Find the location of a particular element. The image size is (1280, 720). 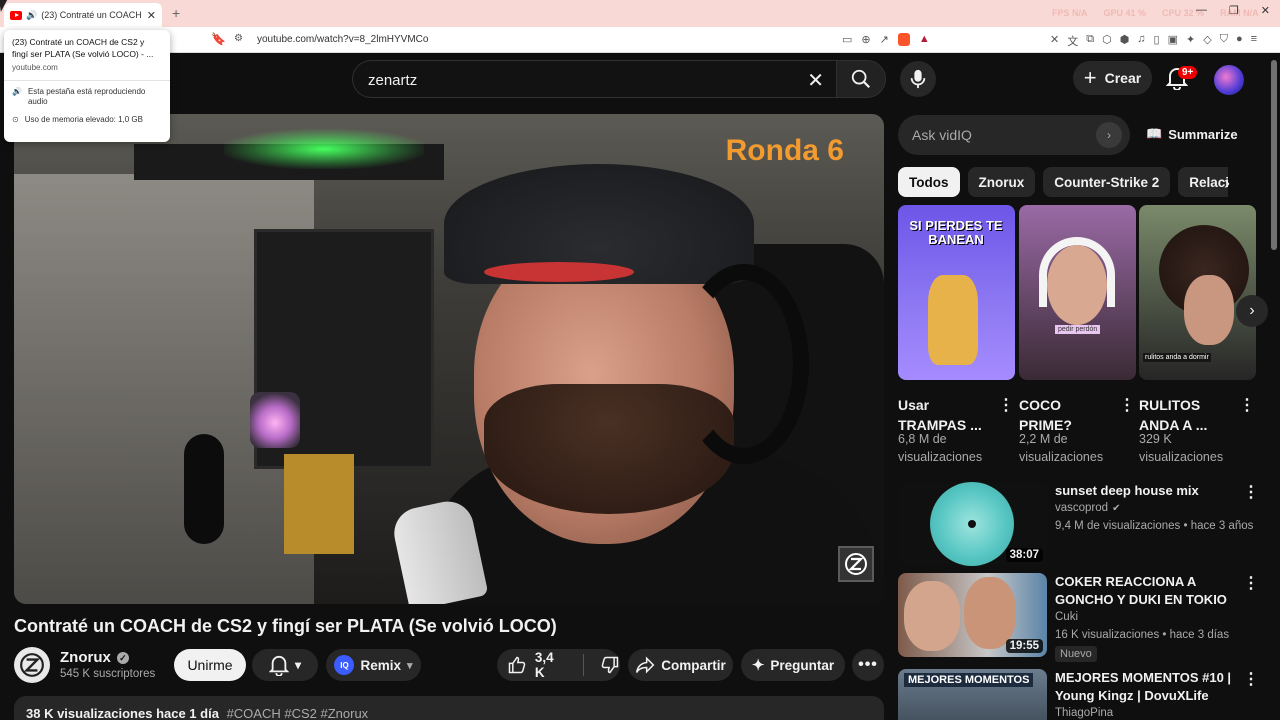

new-tab-button: + is located at coordinates (176, 13).